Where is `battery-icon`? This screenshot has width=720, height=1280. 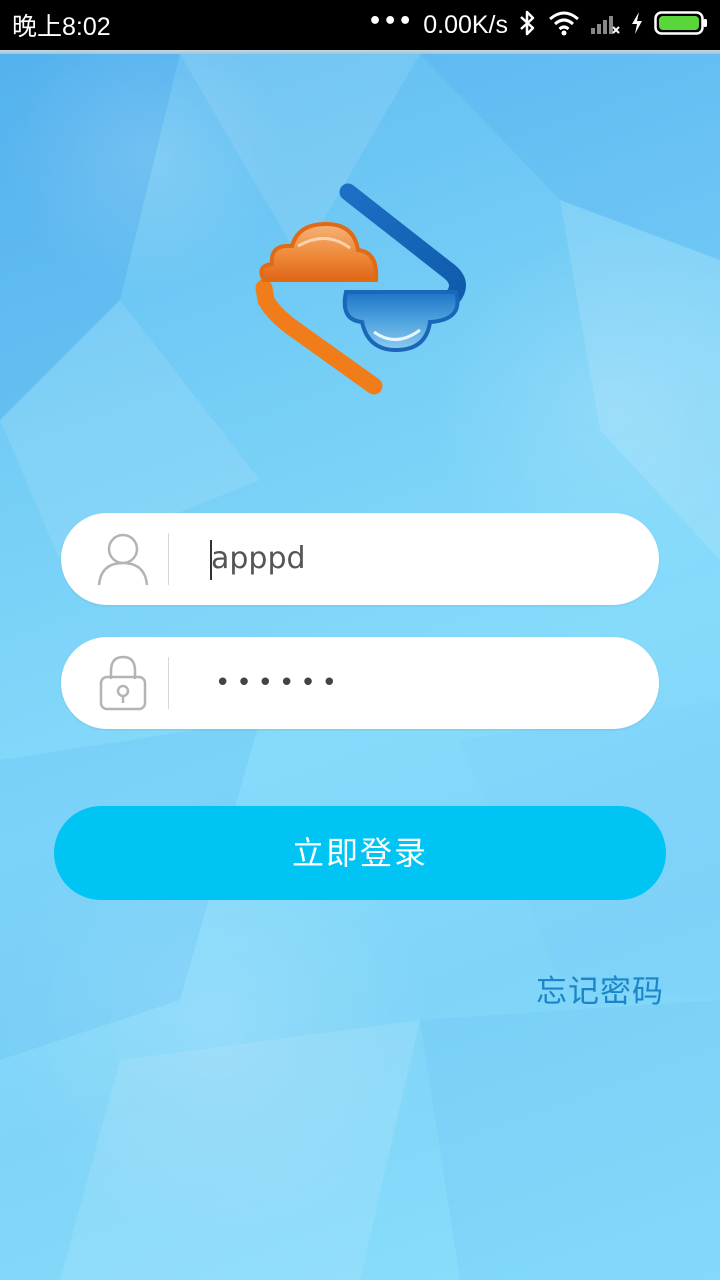
battery-icon is located at coordinates (681, 25).